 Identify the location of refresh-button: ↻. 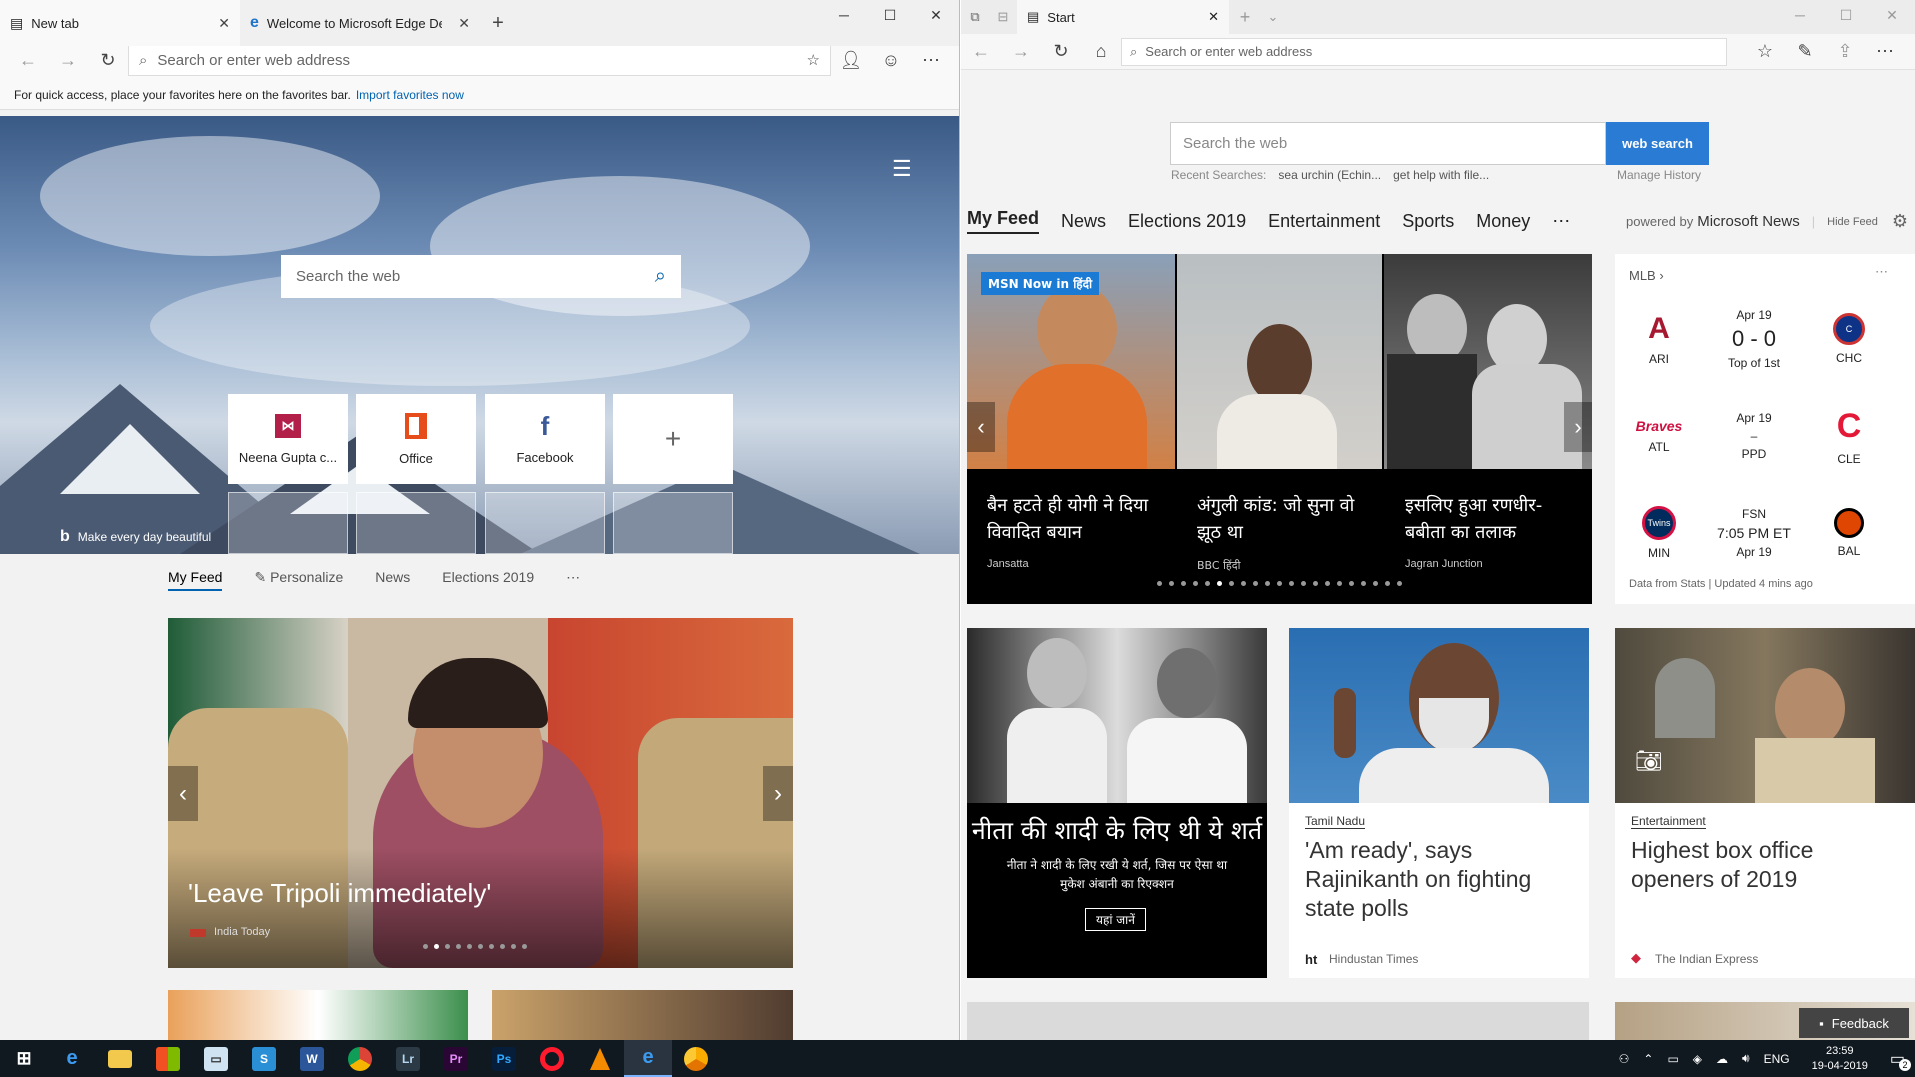
(1061, 51).